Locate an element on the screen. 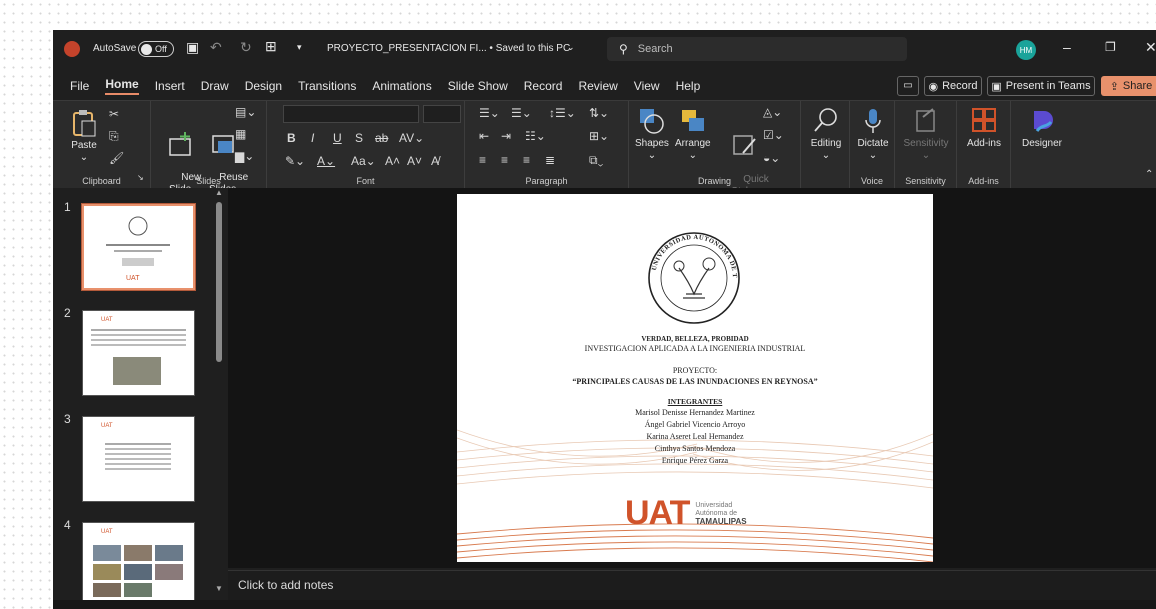 The width and height of the screenshot is (1156, 609). shapes-button: Shapes ⌄ is located at coordinates (652, 134).